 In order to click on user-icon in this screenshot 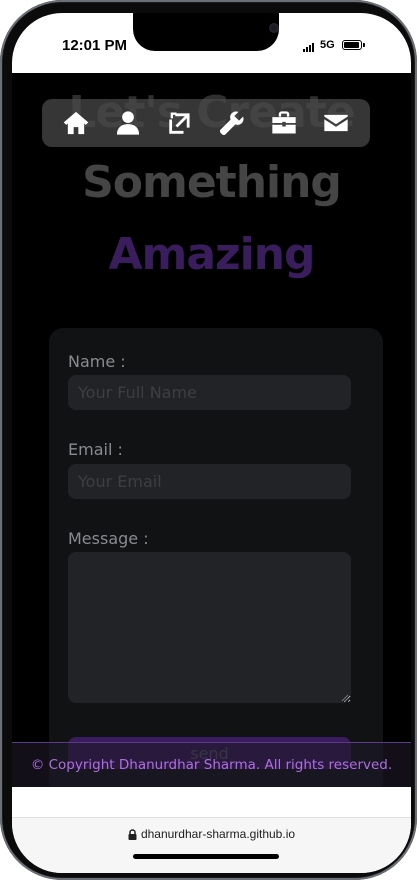, I will do `click(128, 123)`.